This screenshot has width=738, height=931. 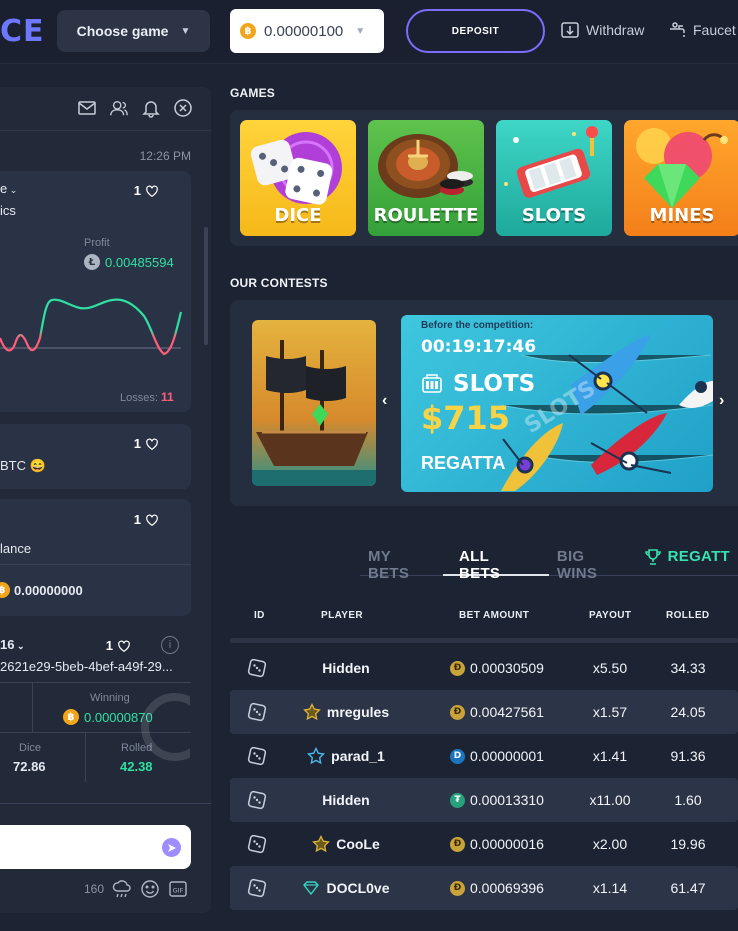 What do you see at coordinates (610, 888) in the screenshot?
I see `payout: x1.14` at bounding box center [610, 888].